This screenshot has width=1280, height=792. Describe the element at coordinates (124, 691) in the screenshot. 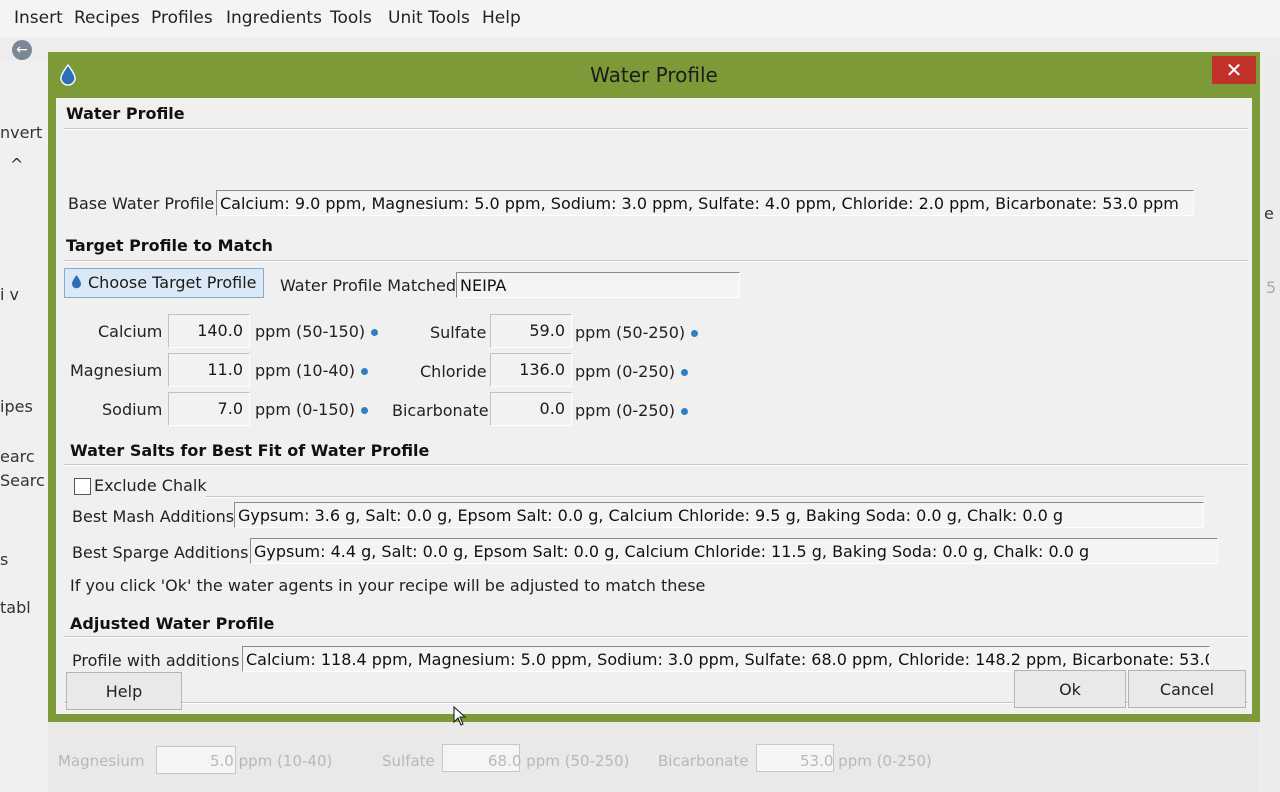

I see `help-button: Help` at that location.